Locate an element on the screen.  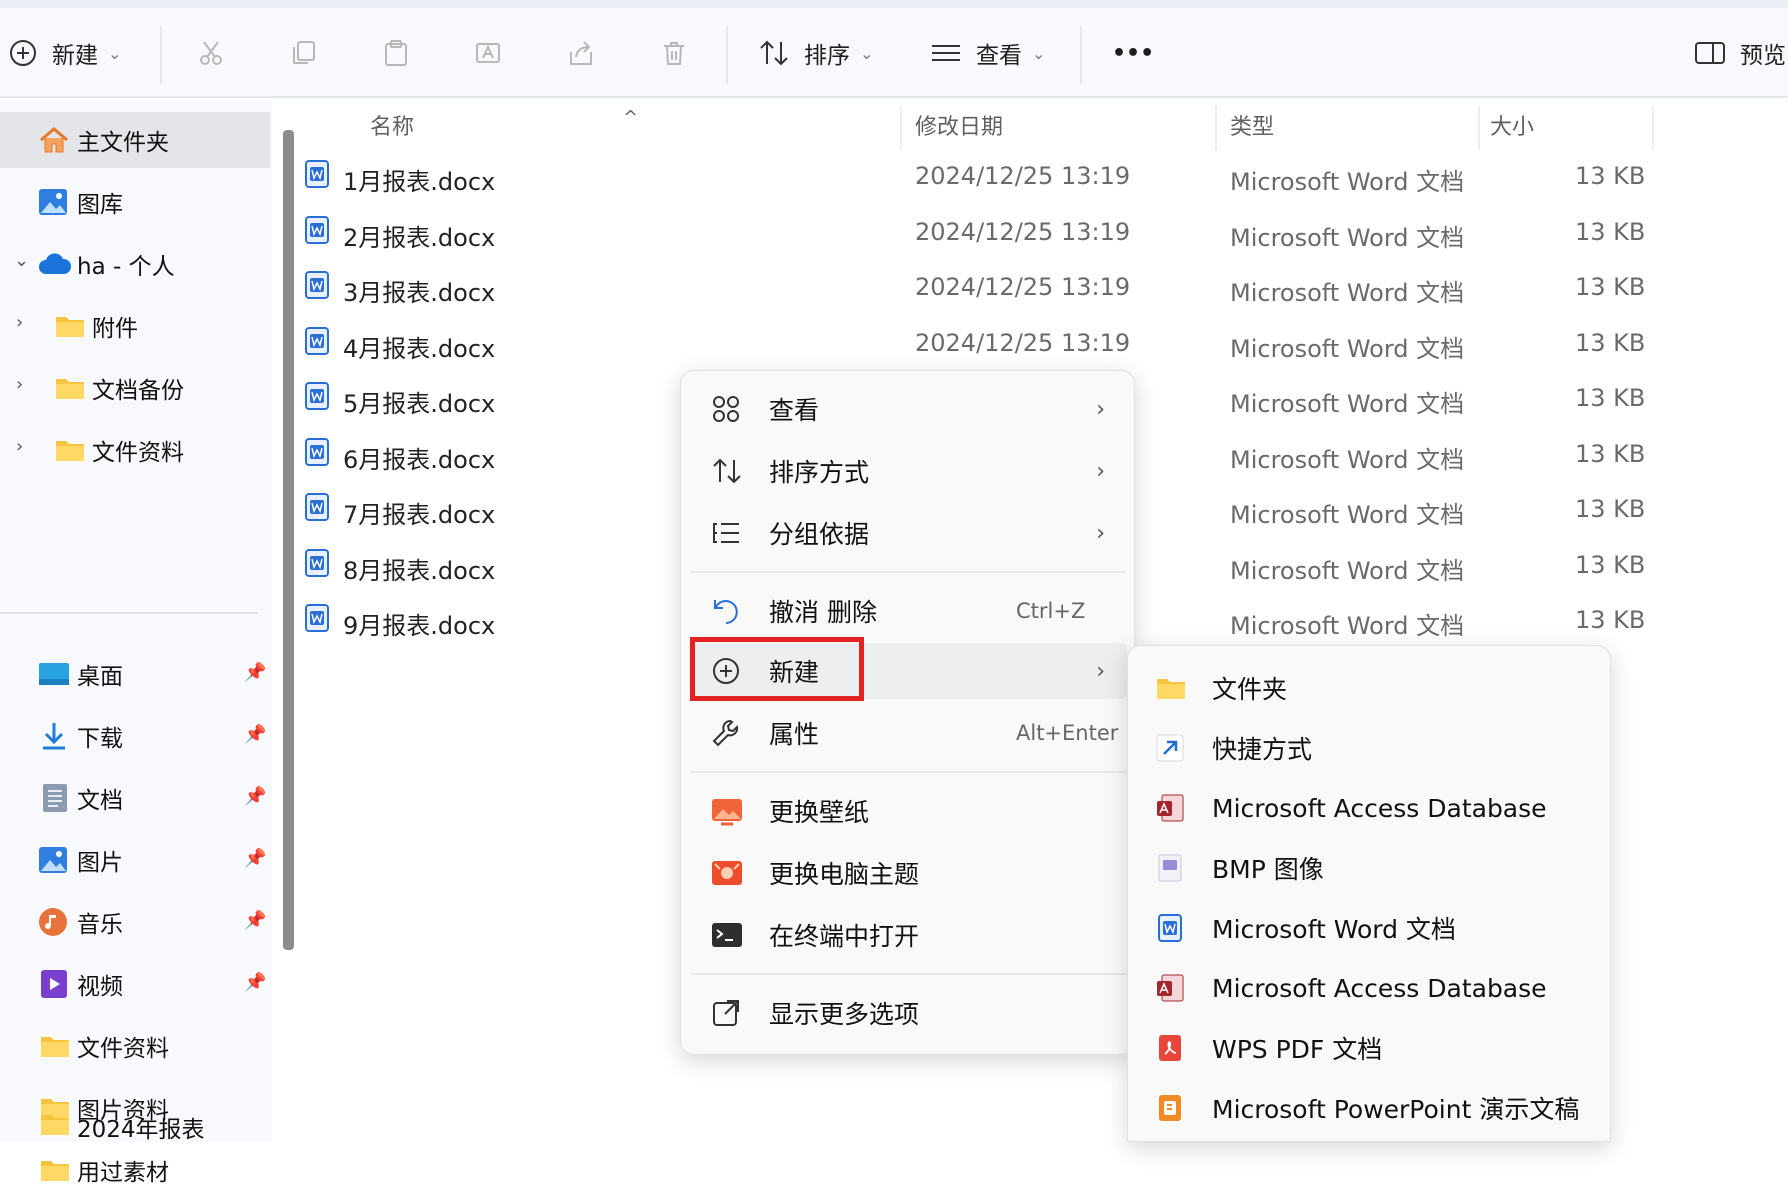
menu-item-terminal: 在终端中打开 is located at coordinates (908, 935).